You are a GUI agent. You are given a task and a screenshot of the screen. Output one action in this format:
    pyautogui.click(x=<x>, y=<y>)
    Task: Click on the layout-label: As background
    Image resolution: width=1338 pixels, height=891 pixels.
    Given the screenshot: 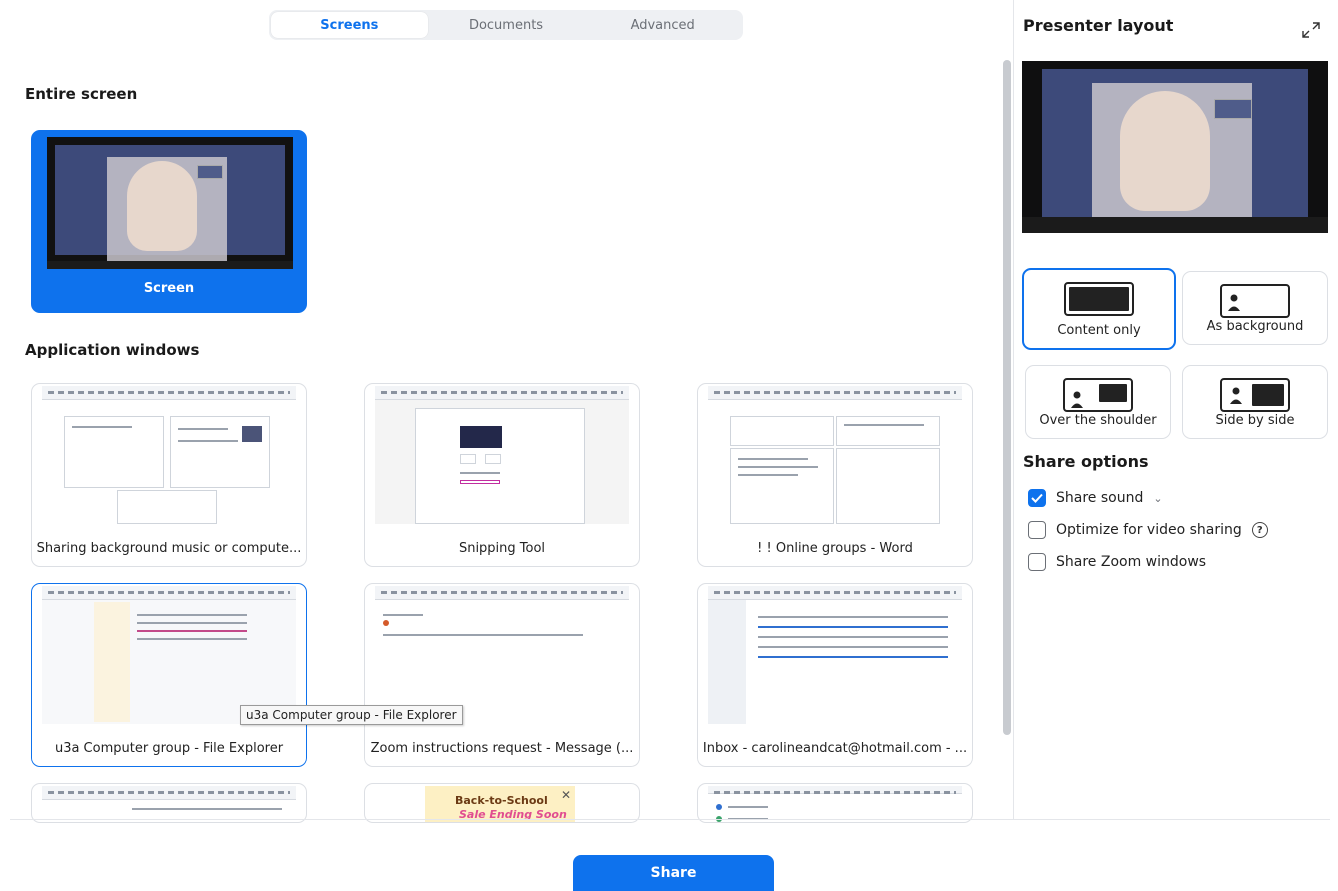 What is the action you would take?
    pyautogui.click(x=1255, y=326)
    